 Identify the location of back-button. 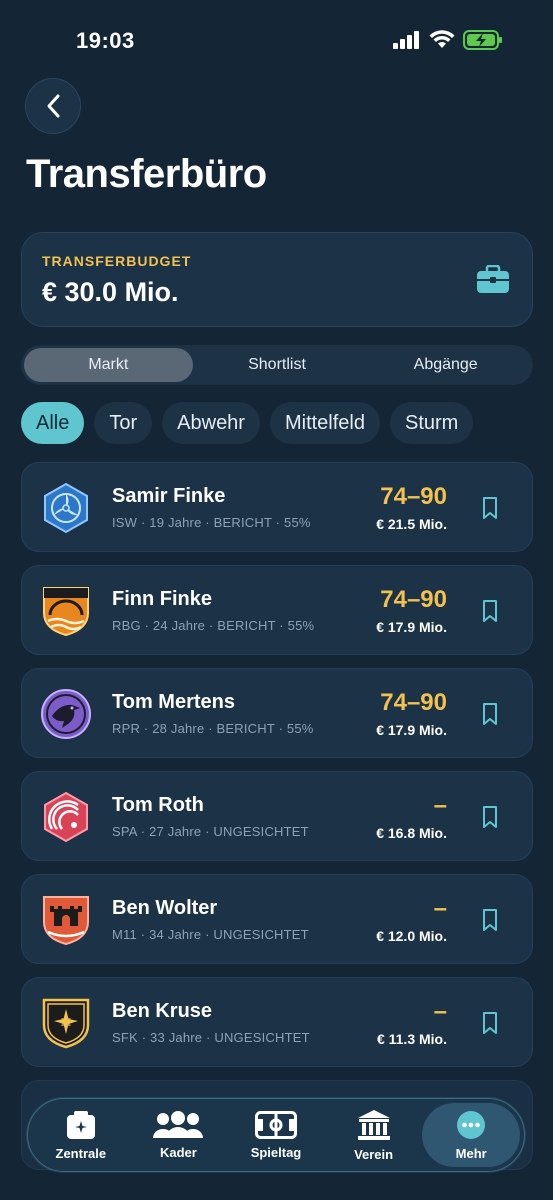
(53, 106).